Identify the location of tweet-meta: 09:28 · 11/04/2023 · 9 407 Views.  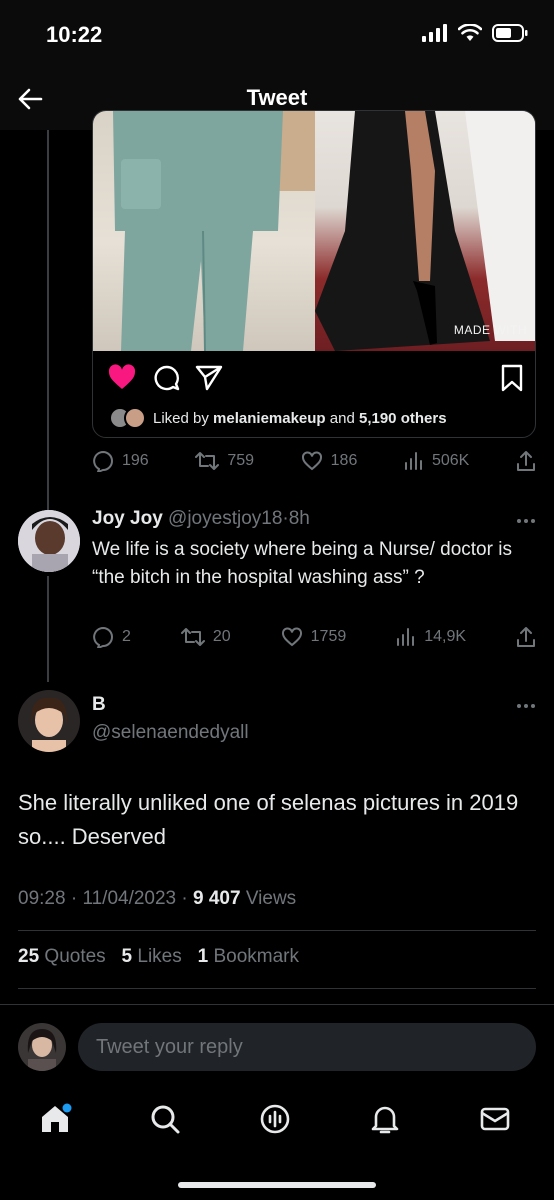
(157, 898).